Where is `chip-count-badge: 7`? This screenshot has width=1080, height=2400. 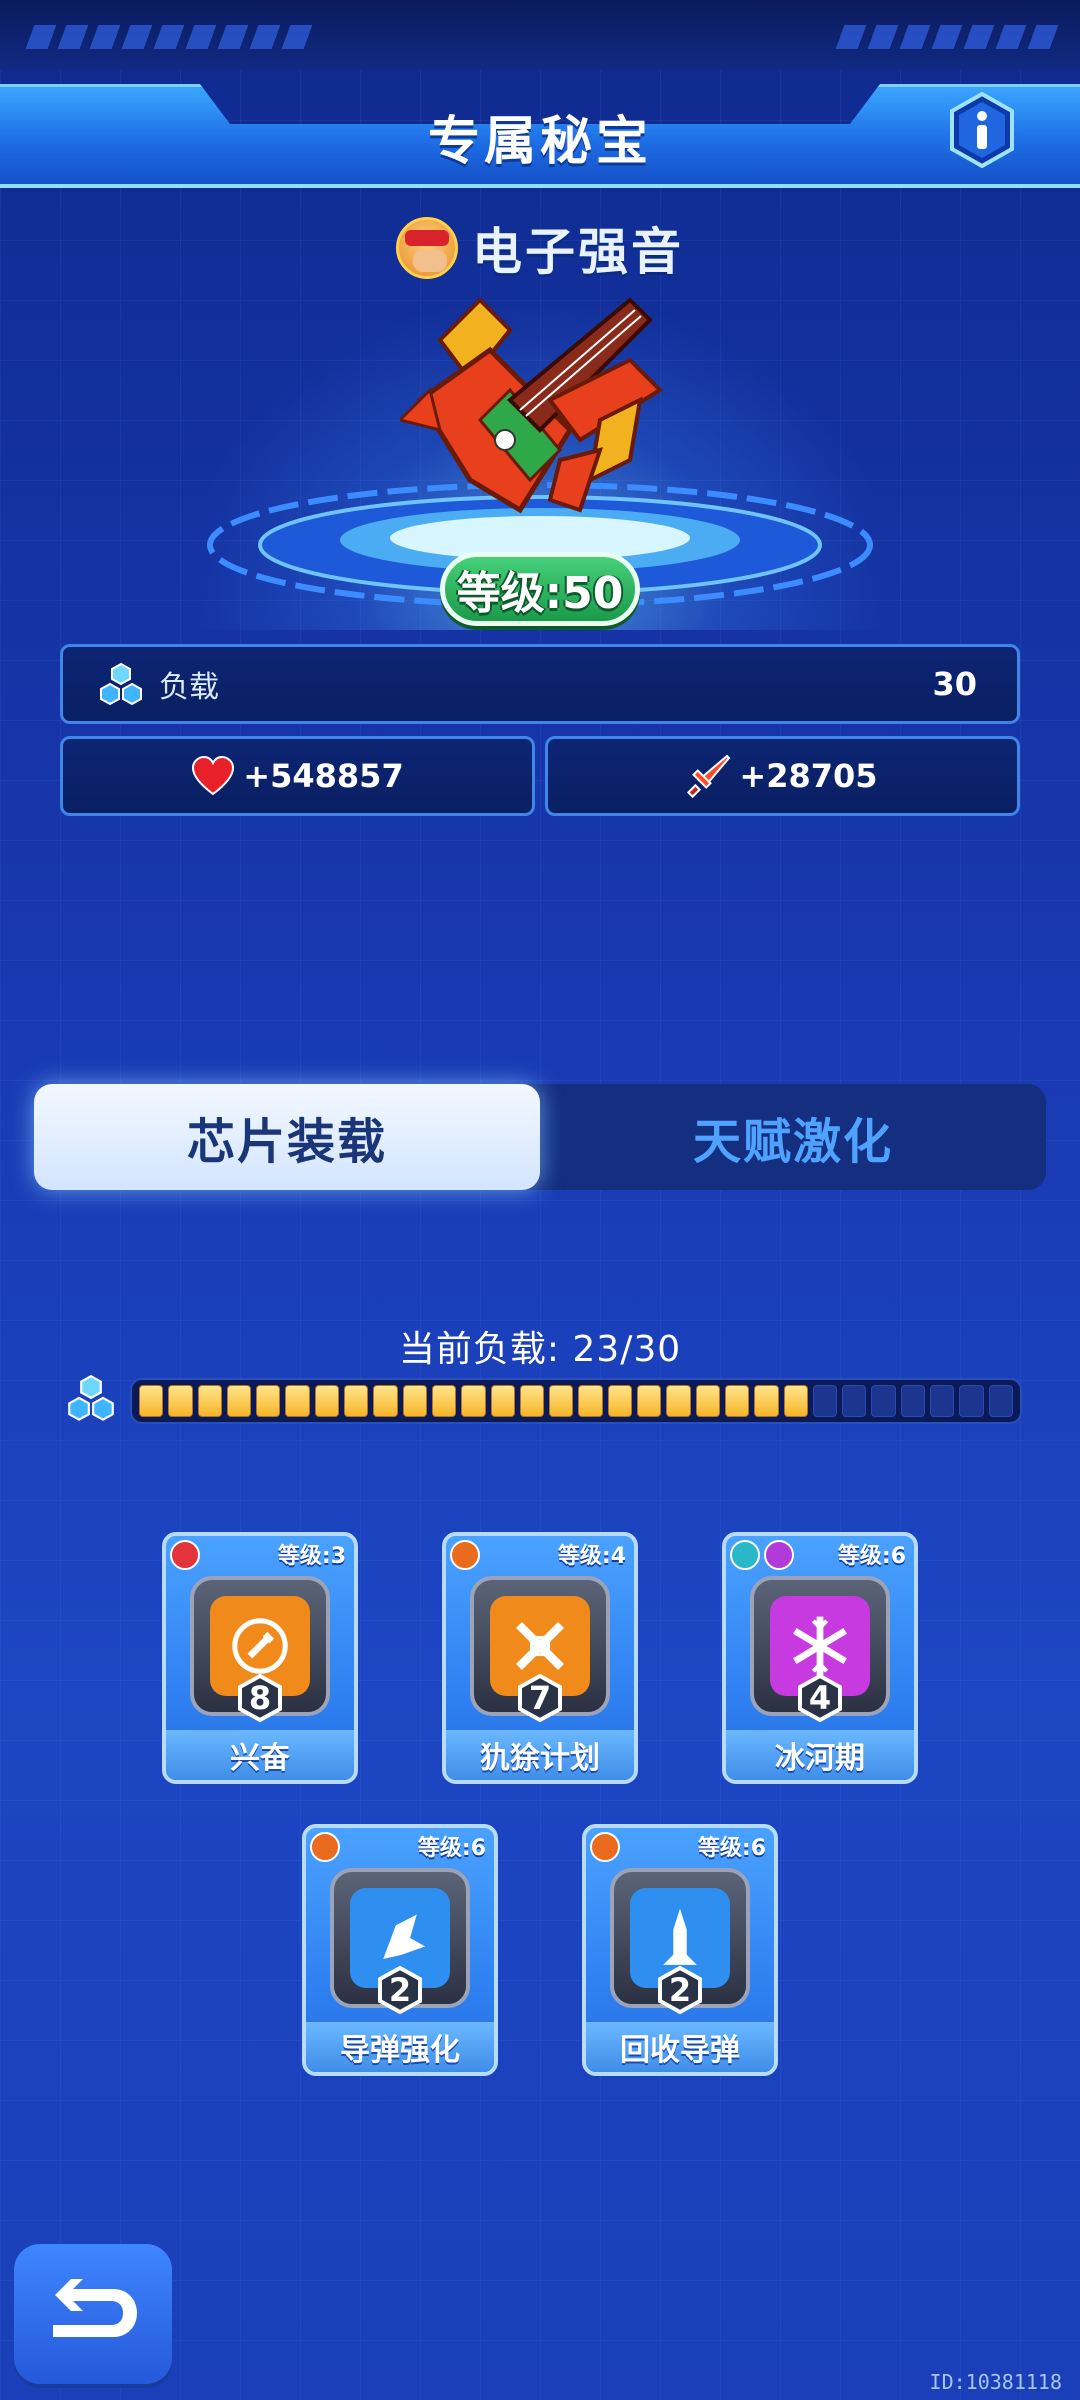 chip-count-badge: 7 is located at coordinates (540, 1698).